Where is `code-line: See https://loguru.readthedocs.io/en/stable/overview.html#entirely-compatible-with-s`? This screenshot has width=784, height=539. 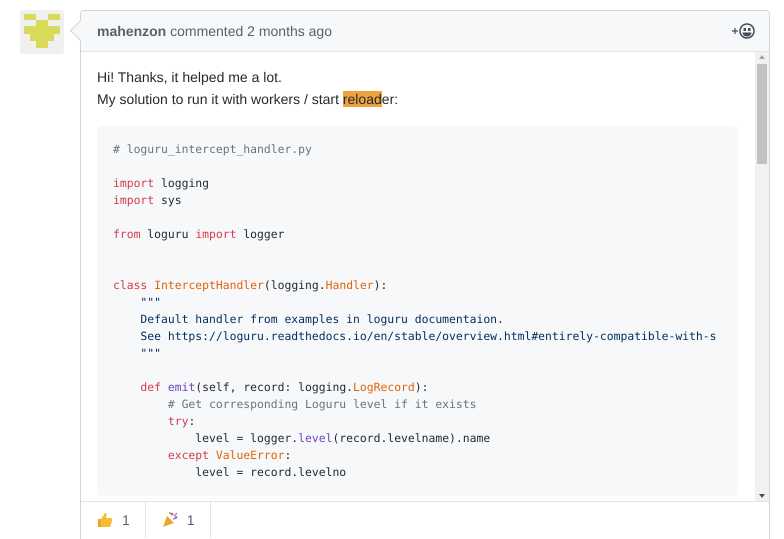
code-line: See https://loguru.readthedocs.io/en/stable/overview.html#entirely-compatible-with-s is located at coordinates (427, 336).